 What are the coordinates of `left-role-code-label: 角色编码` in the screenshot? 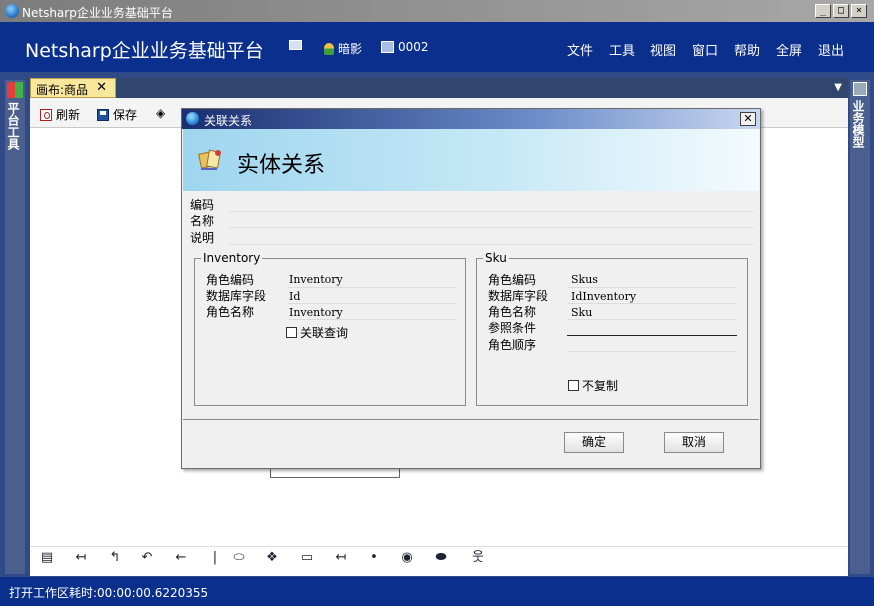 It's located at (230, 280).